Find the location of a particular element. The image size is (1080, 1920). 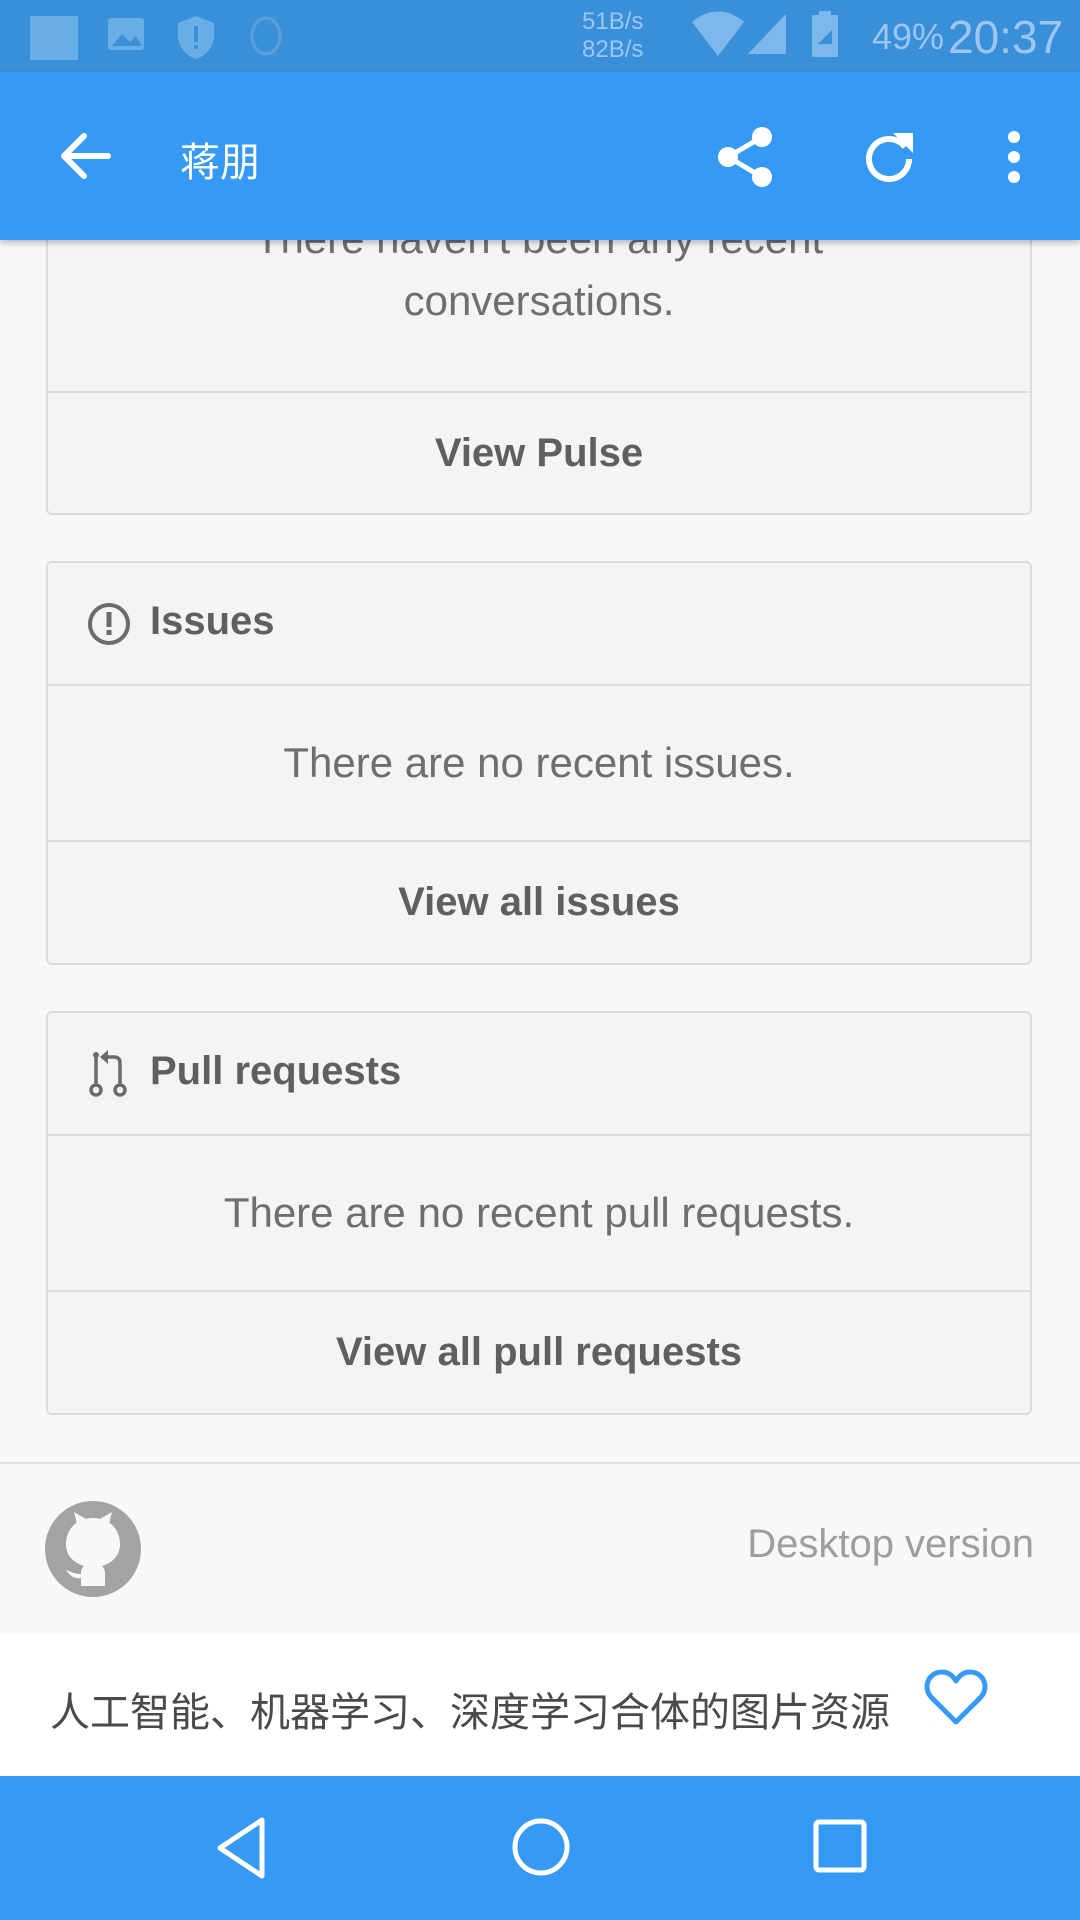

download-speed: 82B/s is located at coordinates (613, 49).